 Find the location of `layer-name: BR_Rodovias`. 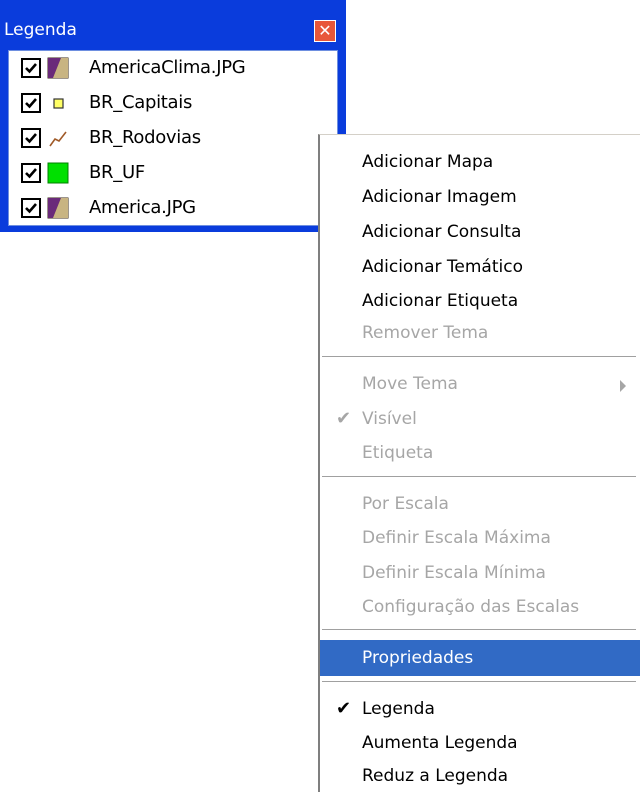

layer-name: BR_Rodovias is located at coordinates (145, 137).